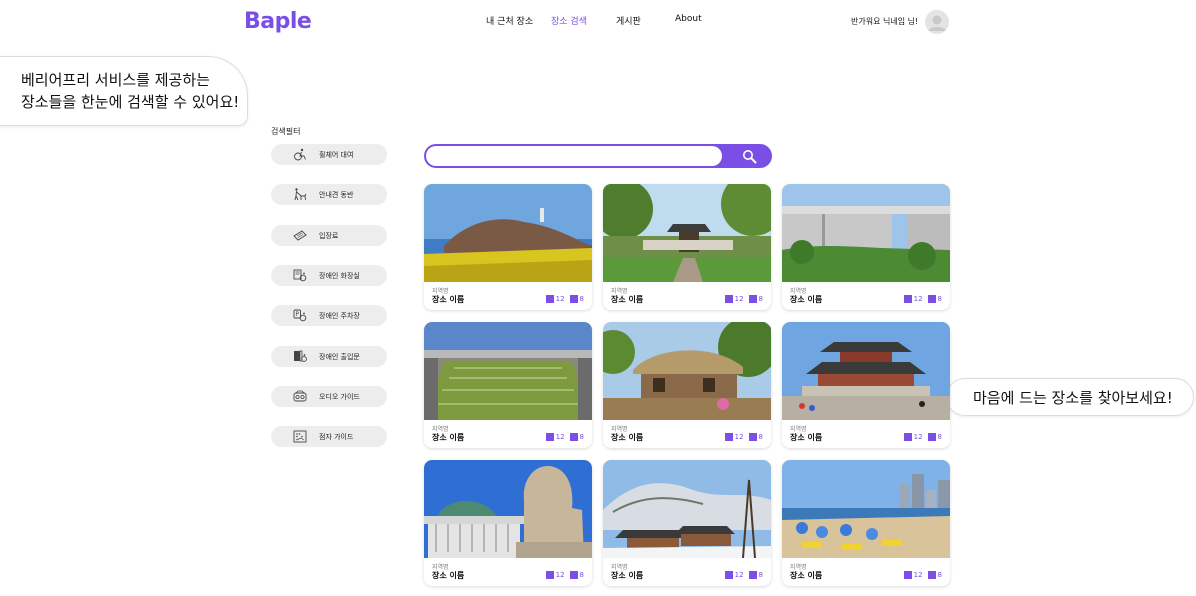 The height and width of the screenshot is (596, 1196). Describe the element at coordinates (688, 19) in the screenshot. I see `nav-about: About` at that location.